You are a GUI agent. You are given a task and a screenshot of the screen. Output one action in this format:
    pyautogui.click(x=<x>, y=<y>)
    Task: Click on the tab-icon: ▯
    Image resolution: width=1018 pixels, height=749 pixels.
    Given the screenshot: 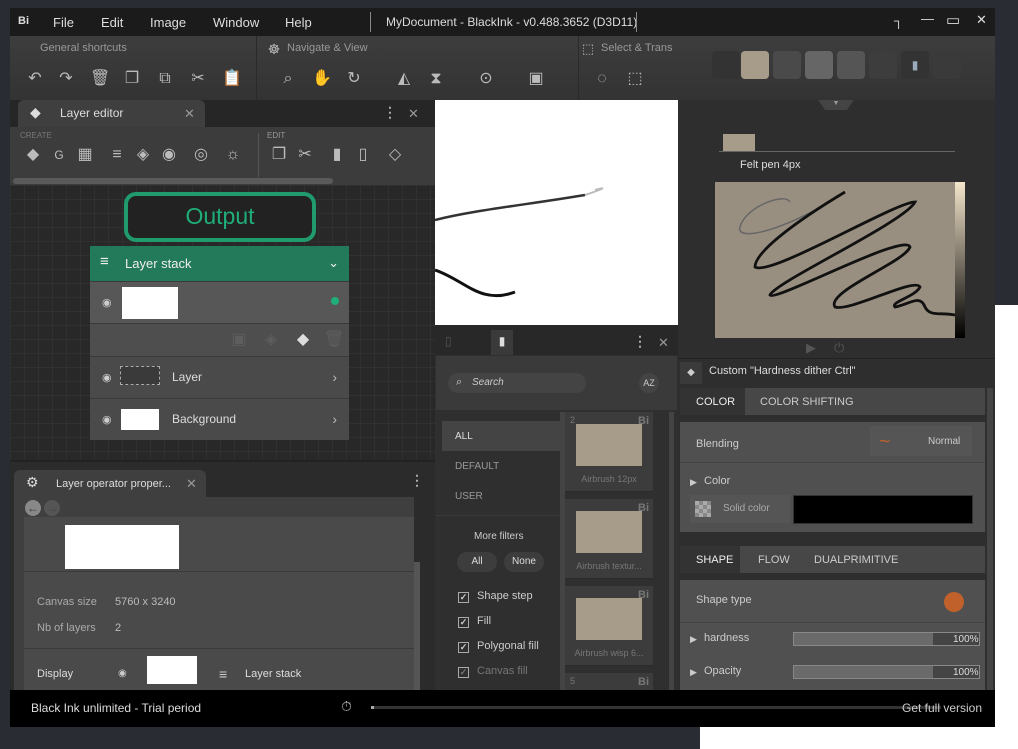 What is the action you would take?
    pyautogui.click(x=448, y=341)
    